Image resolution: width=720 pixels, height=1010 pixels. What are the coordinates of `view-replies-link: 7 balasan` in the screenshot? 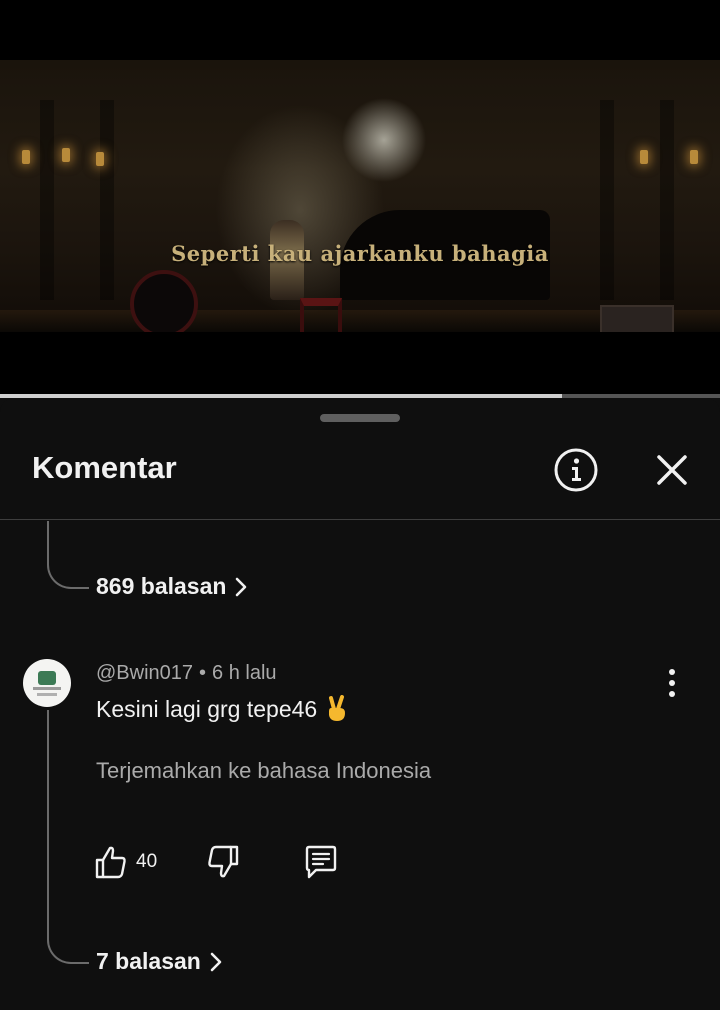 It's located at (160, 961).